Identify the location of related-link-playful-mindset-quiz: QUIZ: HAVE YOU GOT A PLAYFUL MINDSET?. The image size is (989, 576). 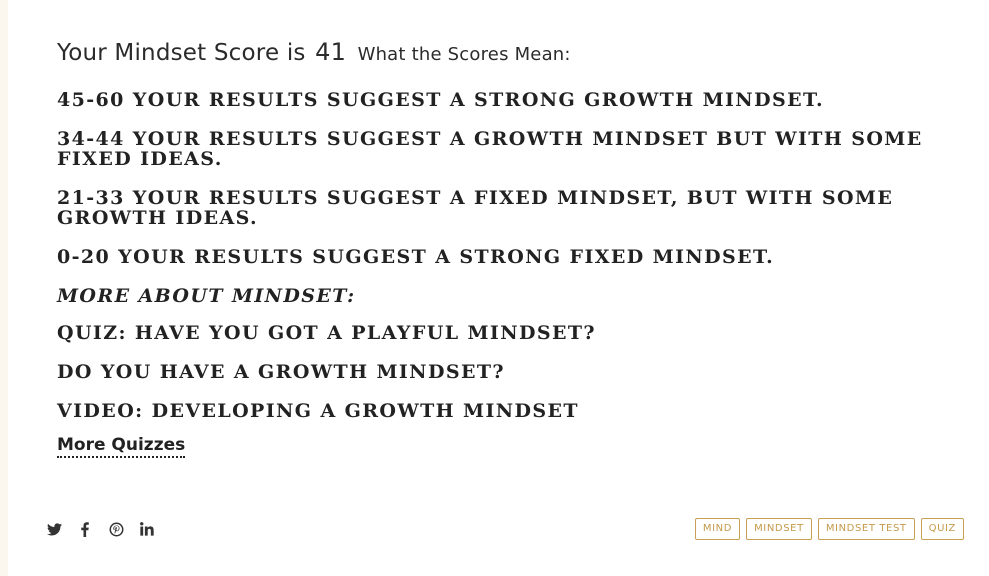
(497, 333).